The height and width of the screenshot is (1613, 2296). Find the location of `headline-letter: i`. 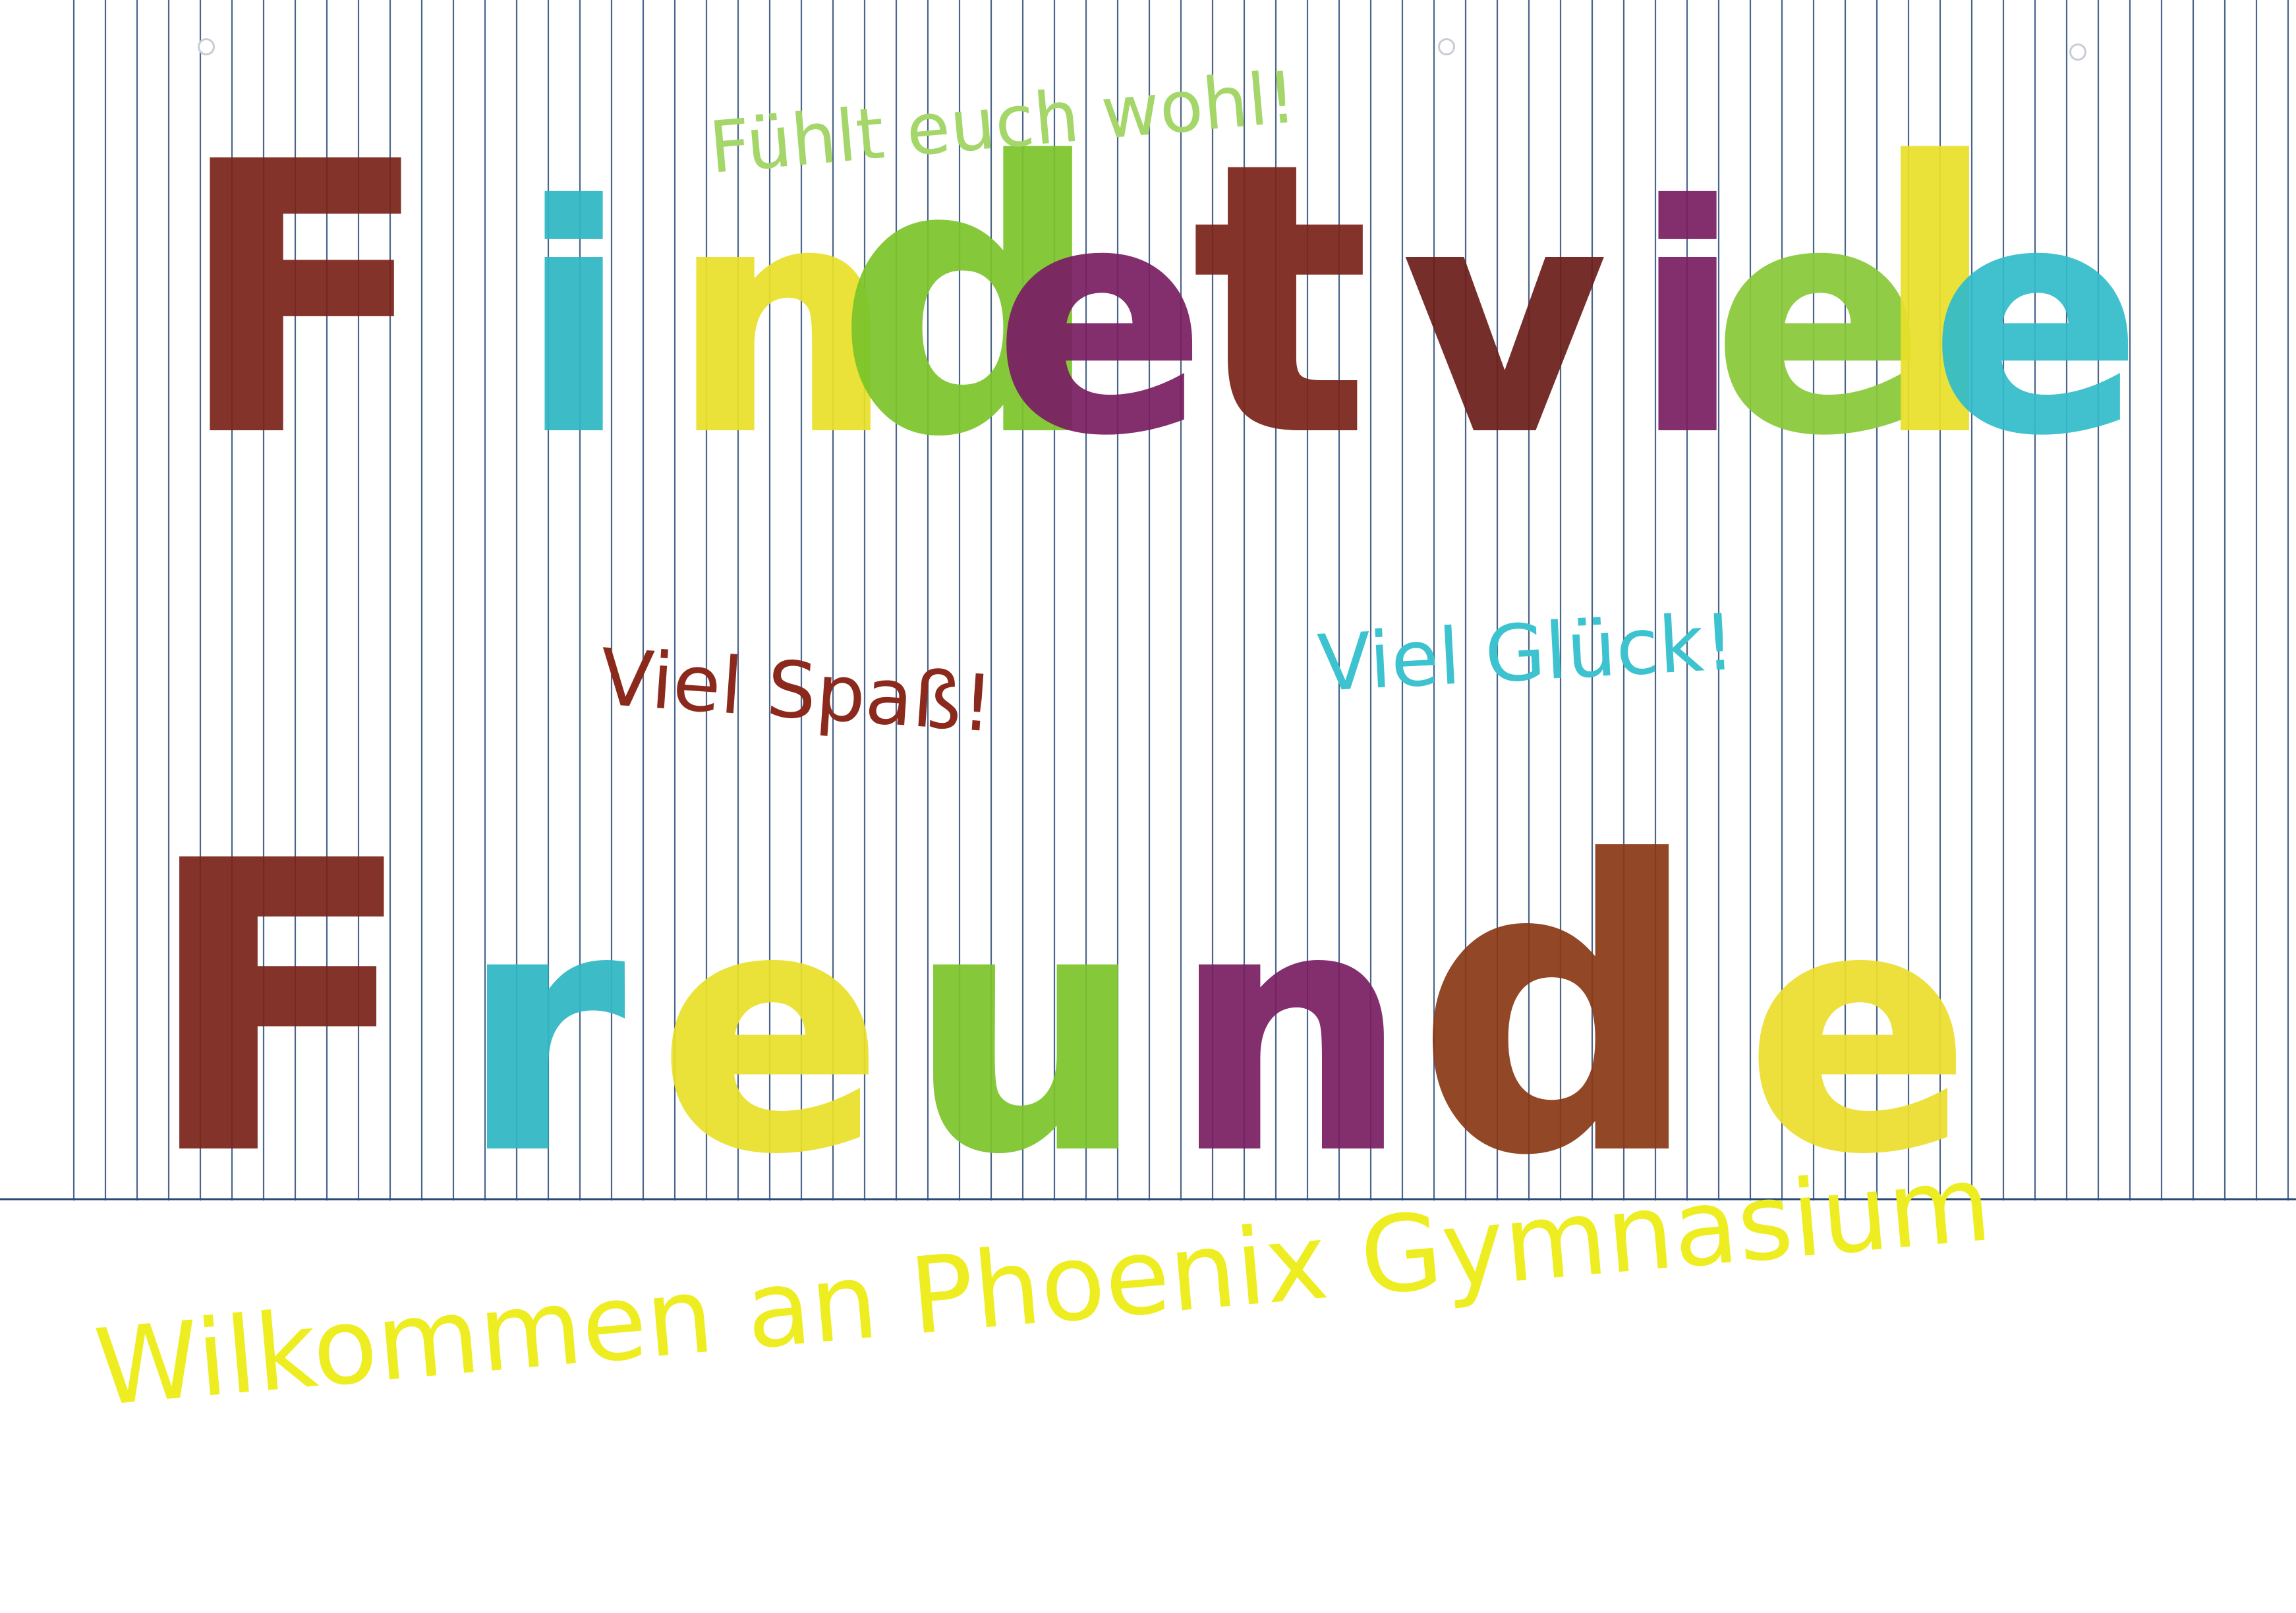

headline-letter: i is located at coordinates (574, 321).